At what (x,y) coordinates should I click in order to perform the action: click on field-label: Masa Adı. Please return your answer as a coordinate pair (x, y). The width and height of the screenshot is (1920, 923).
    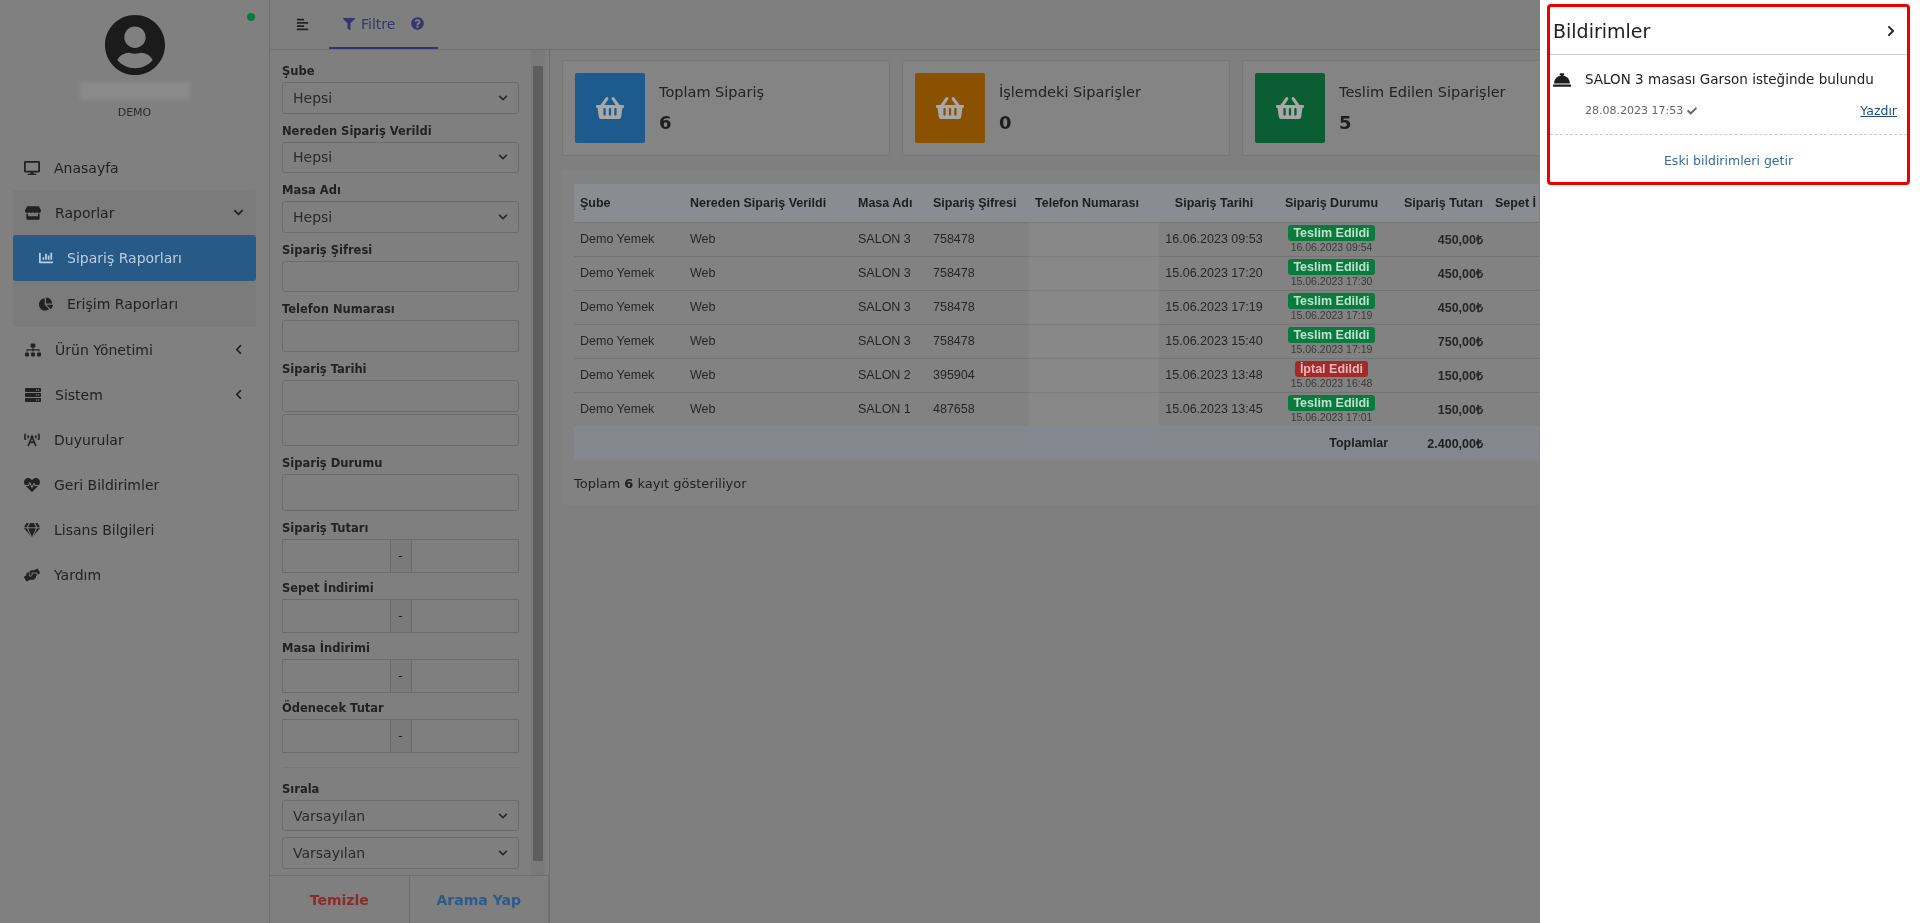
    Looking at the image, I should click on (312, 190).